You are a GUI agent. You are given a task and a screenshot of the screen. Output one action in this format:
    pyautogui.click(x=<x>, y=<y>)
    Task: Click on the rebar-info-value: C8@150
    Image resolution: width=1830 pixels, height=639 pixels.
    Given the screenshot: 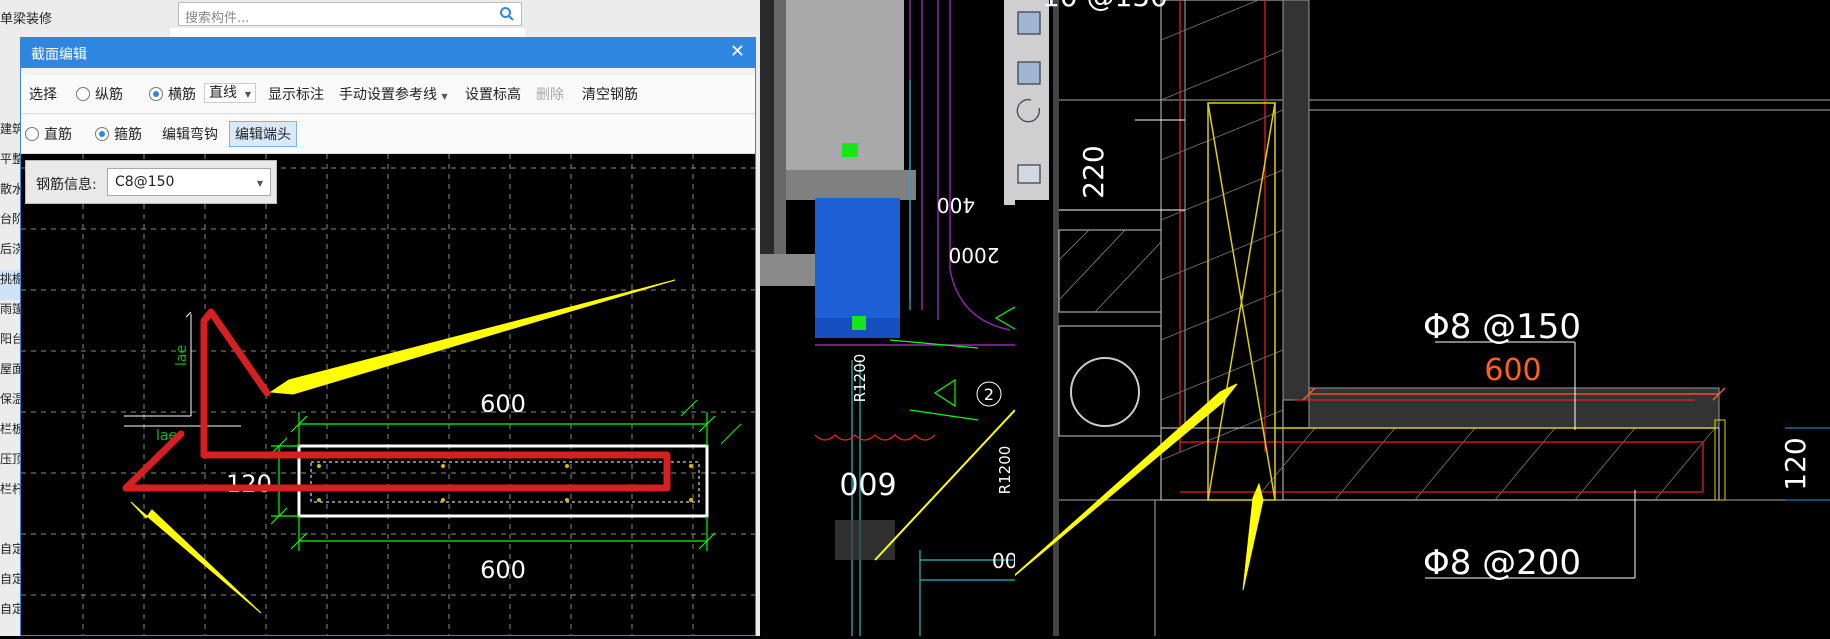 What is the action you would take?
    pyautogui.click(x=145, y=182)
    